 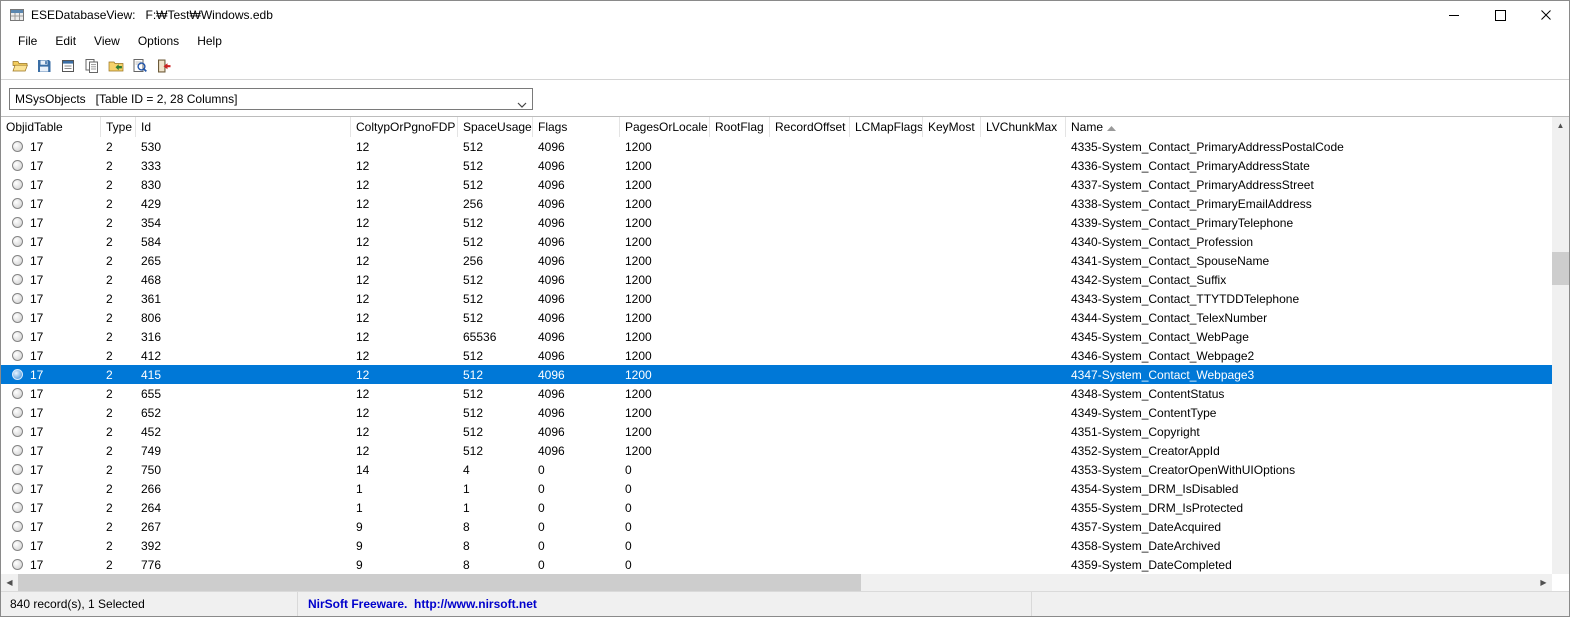 I want to click on minimize-button, so click(x=1454, y=15).